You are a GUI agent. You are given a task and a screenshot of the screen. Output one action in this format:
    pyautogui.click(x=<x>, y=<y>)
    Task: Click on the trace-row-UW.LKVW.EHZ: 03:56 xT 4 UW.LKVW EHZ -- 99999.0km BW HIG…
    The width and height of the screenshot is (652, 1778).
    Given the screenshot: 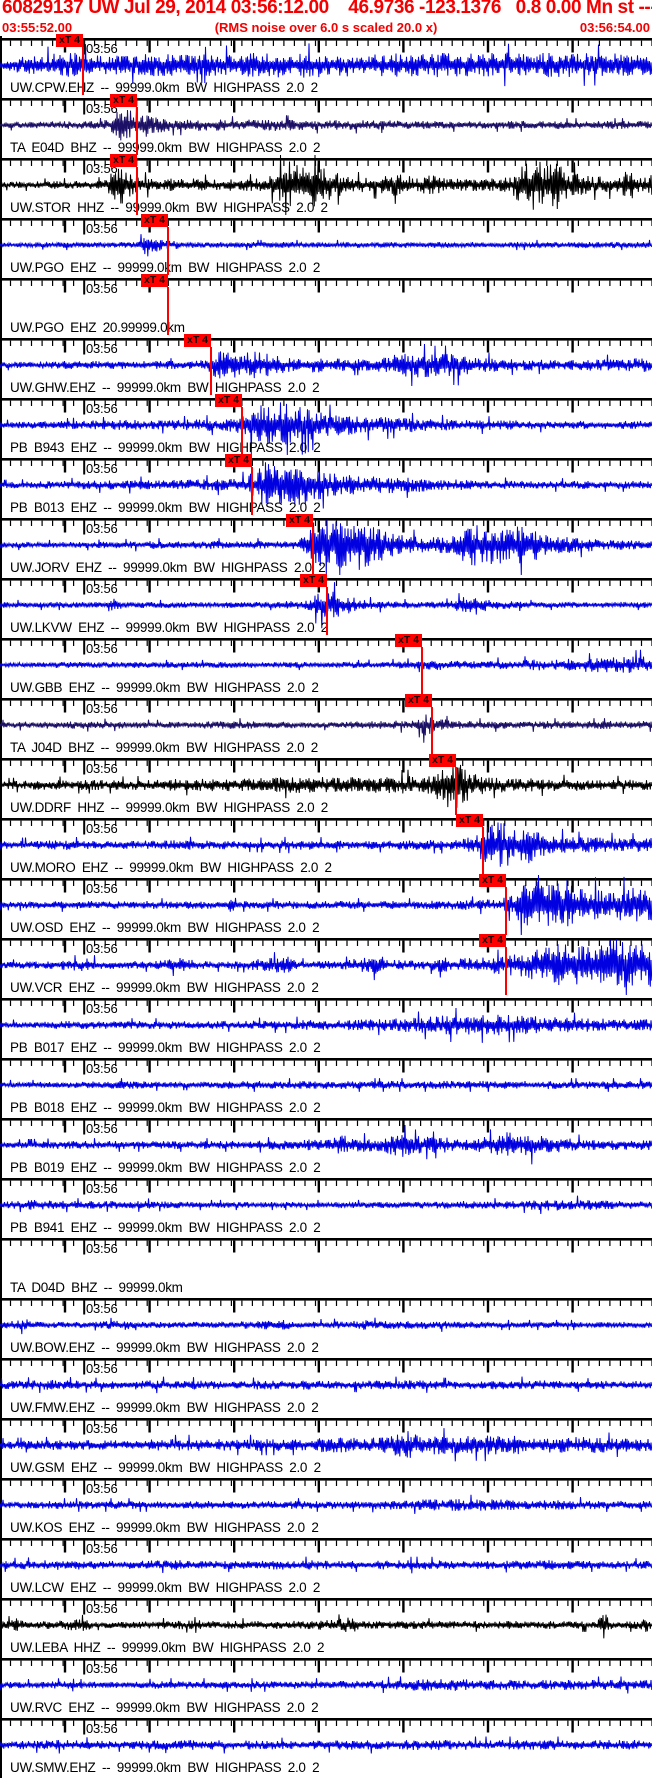 What is the action you would take?
    pyautogui.click(x=326, y=605)
    